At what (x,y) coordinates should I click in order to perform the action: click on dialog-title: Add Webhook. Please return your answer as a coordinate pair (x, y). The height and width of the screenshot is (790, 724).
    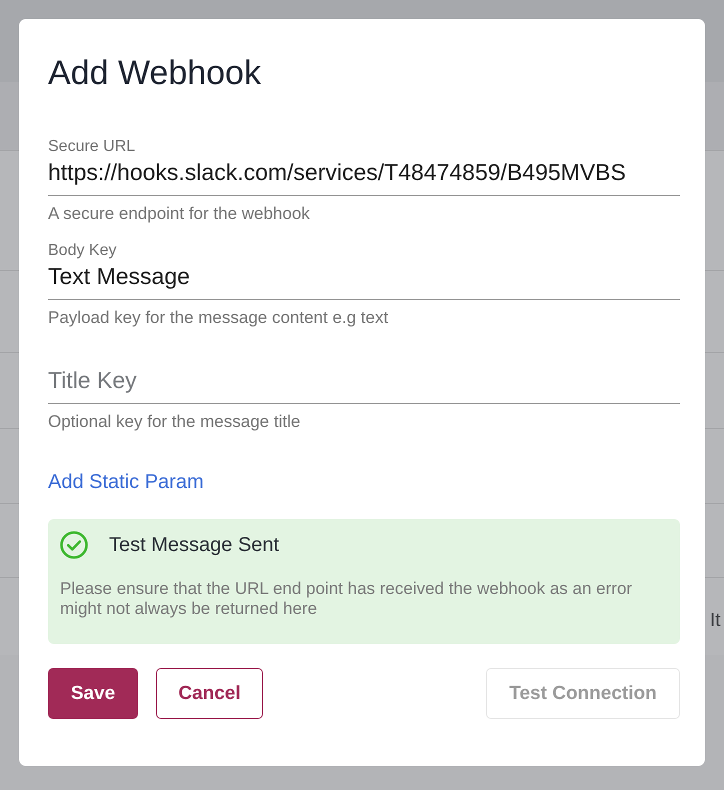
    Looking at the image, I should click on (155, 73).